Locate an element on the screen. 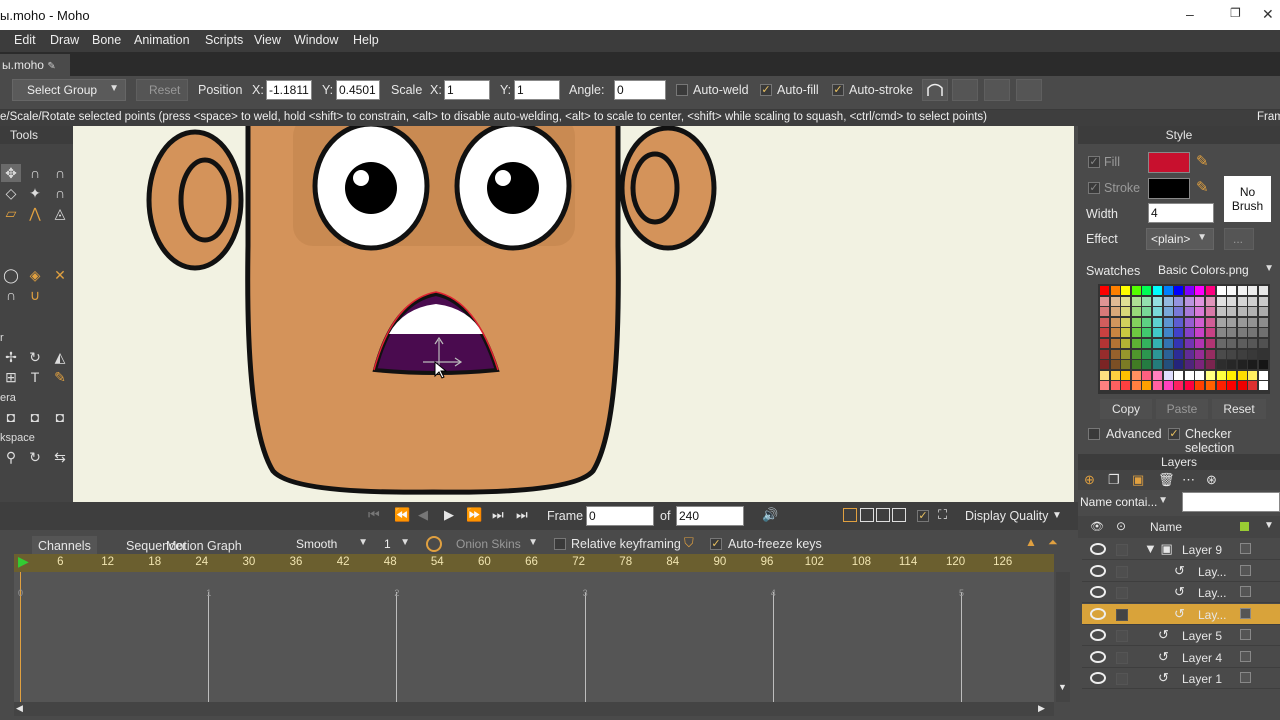 The image size is (1280, 720). fill-color-swatch is located at coordinates (1169, 162).